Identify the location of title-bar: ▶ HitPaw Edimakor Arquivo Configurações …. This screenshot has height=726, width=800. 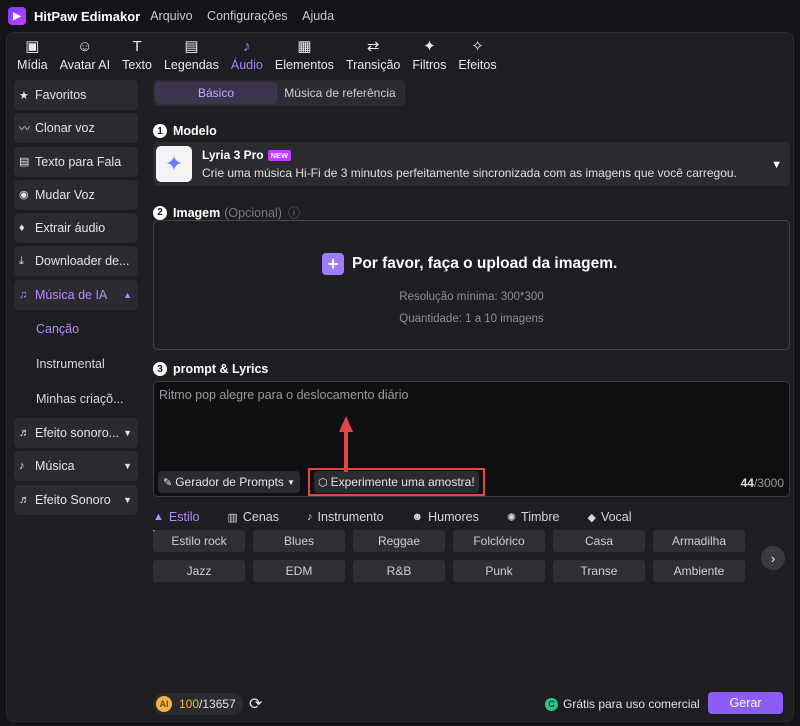
(400, 16).